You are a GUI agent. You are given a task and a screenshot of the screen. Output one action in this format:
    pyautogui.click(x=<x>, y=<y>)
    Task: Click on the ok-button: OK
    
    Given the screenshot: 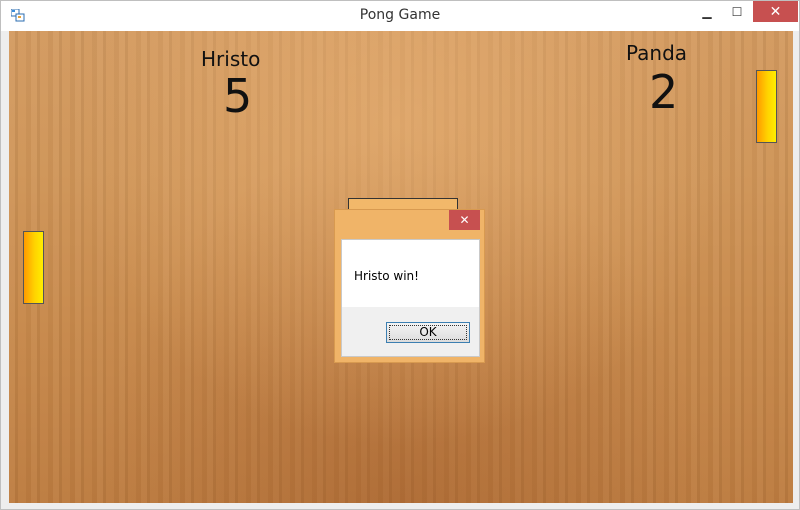 What is the action you would take?
    pyautogui.click(x=428, y=332)
    